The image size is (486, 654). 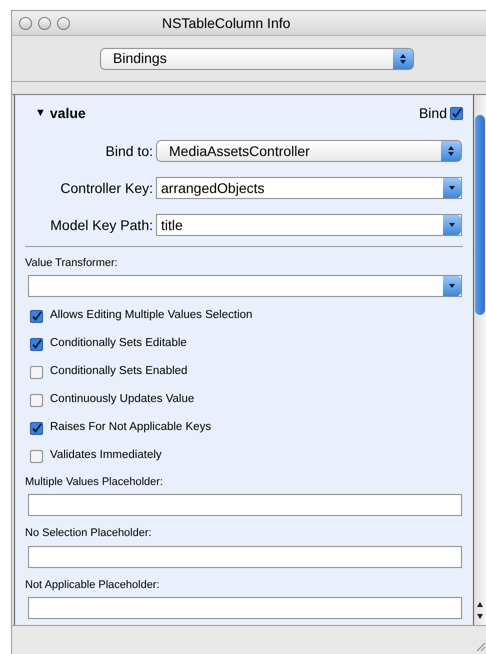 What do you see at coordinates (480, 360) in the screenshot?
I see `scrollbar` at bounding box center [480, 360].